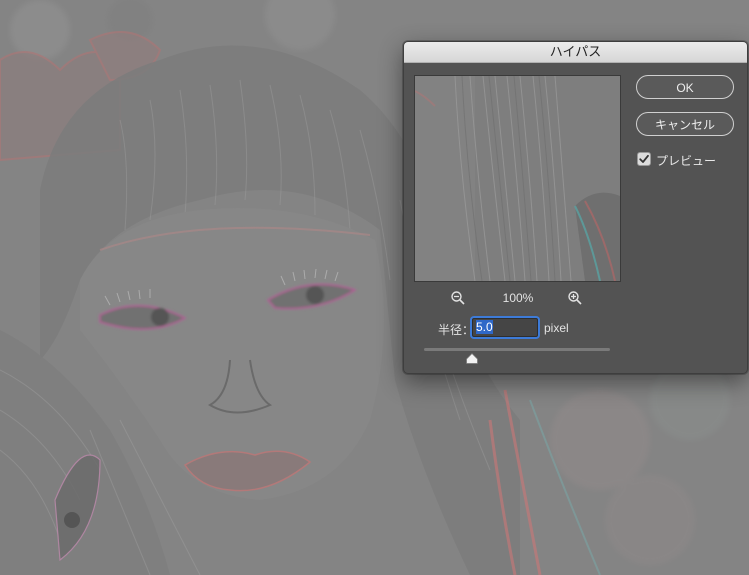  I want to click on cancel-button: キャンセル, so click(685, 124).